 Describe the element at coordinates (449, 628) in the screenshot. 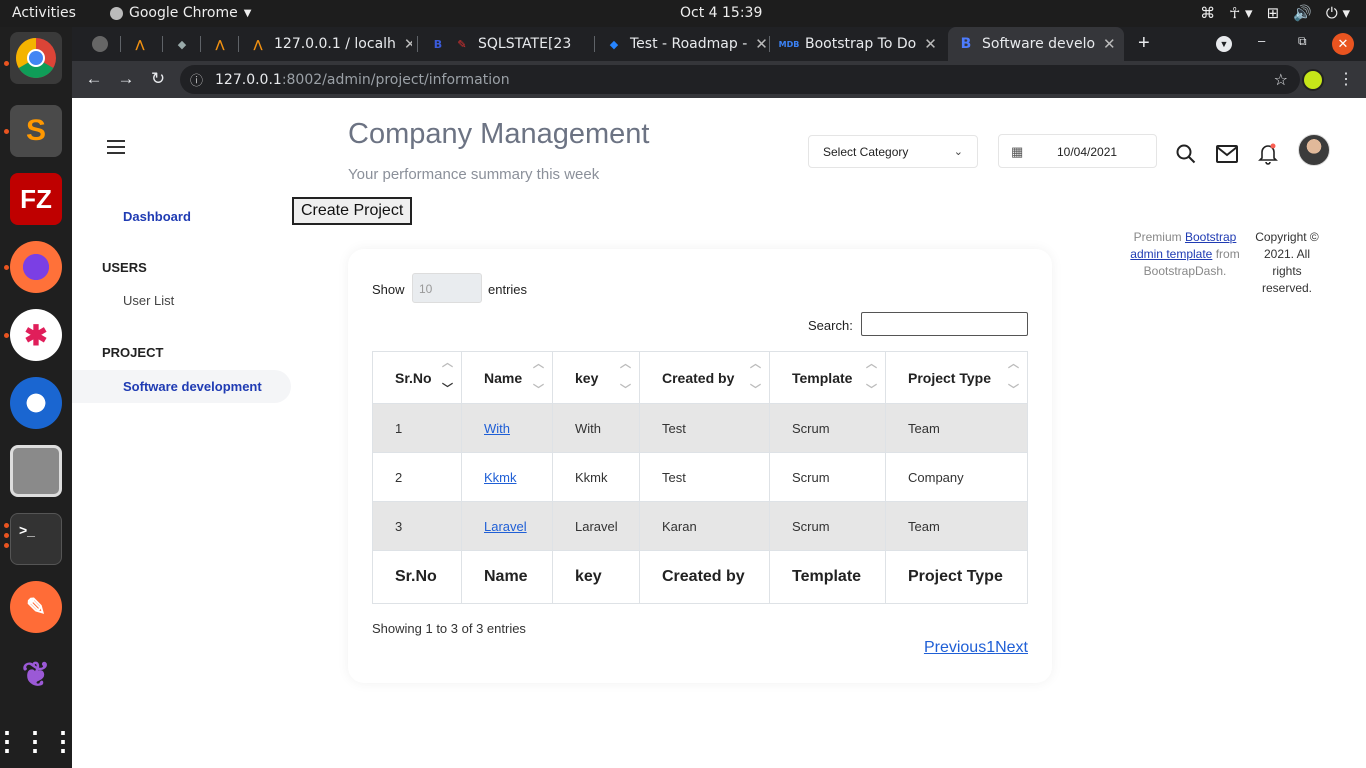

I see `table-info: Showing 1 to 3 of 3 entries` at that location.